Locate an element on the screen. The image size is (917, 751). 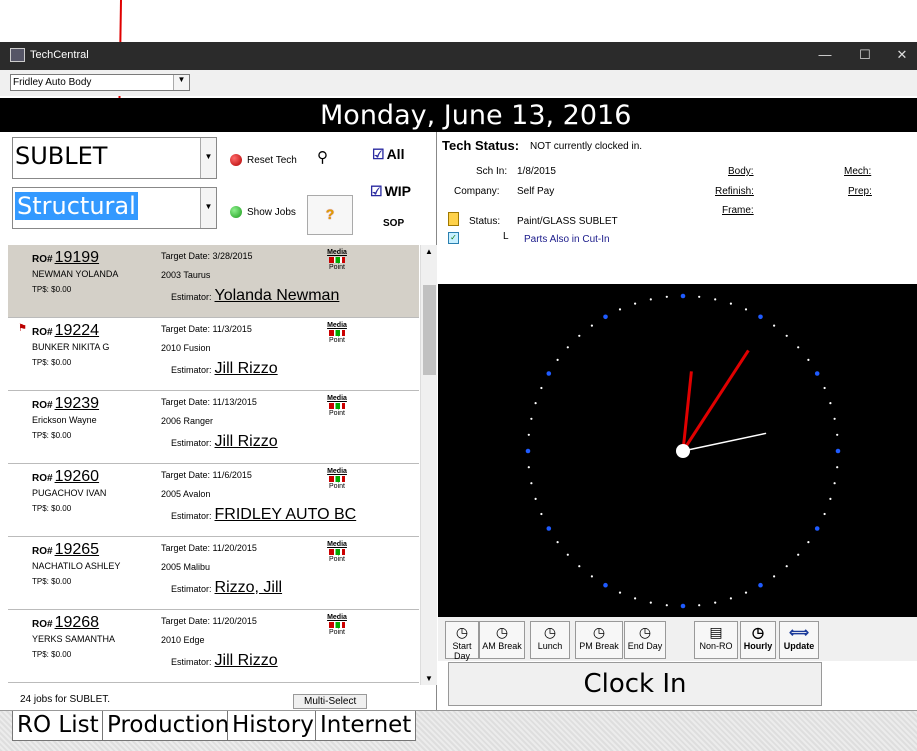
ro-number: RO# 19260 is located at coordinates (65, 477).